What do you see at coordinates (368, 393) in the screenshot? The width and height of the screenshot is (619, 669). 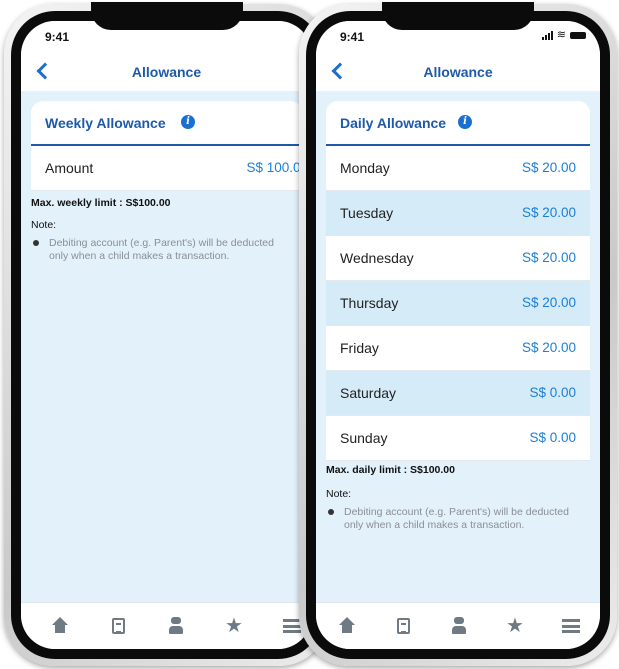 I see `row-label: Saturday` at bounding box center [368, 393].